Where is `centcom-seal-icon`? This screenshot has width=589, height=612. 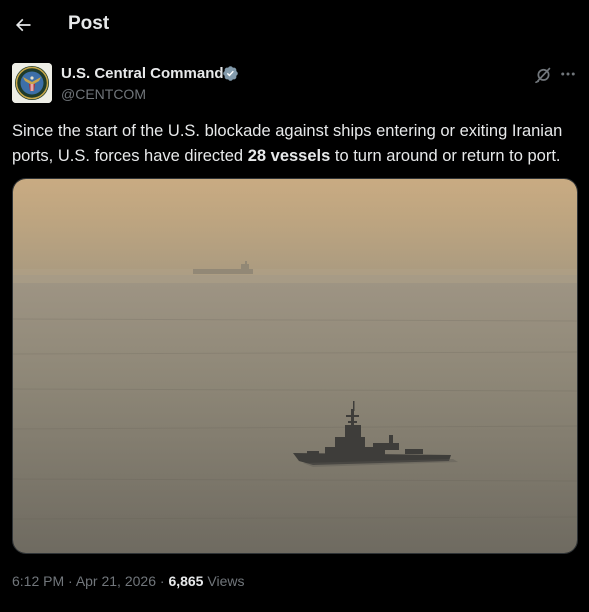 centcom-seal-icon is located at coordinates (32, 83).